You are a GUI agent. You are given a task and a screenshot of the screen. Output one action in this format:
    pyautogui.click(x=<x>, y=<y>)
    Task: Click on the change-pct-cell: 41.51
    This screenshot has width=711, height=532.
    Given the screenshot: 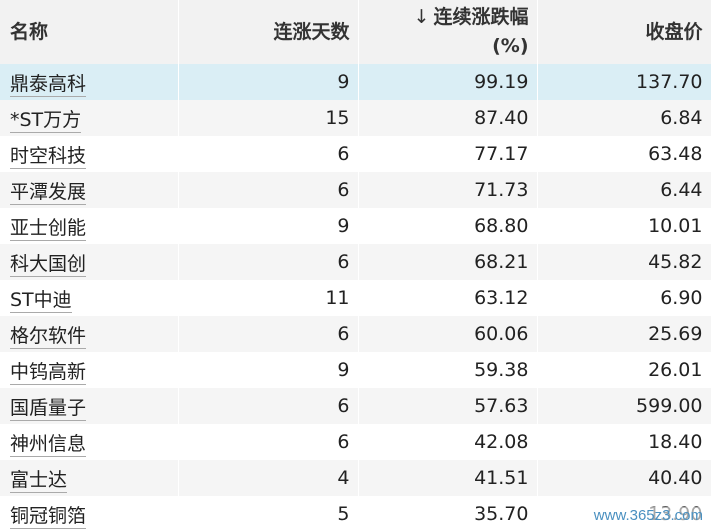 What is the action you would take?
    pyautogui.click(x=448, y=478)
    